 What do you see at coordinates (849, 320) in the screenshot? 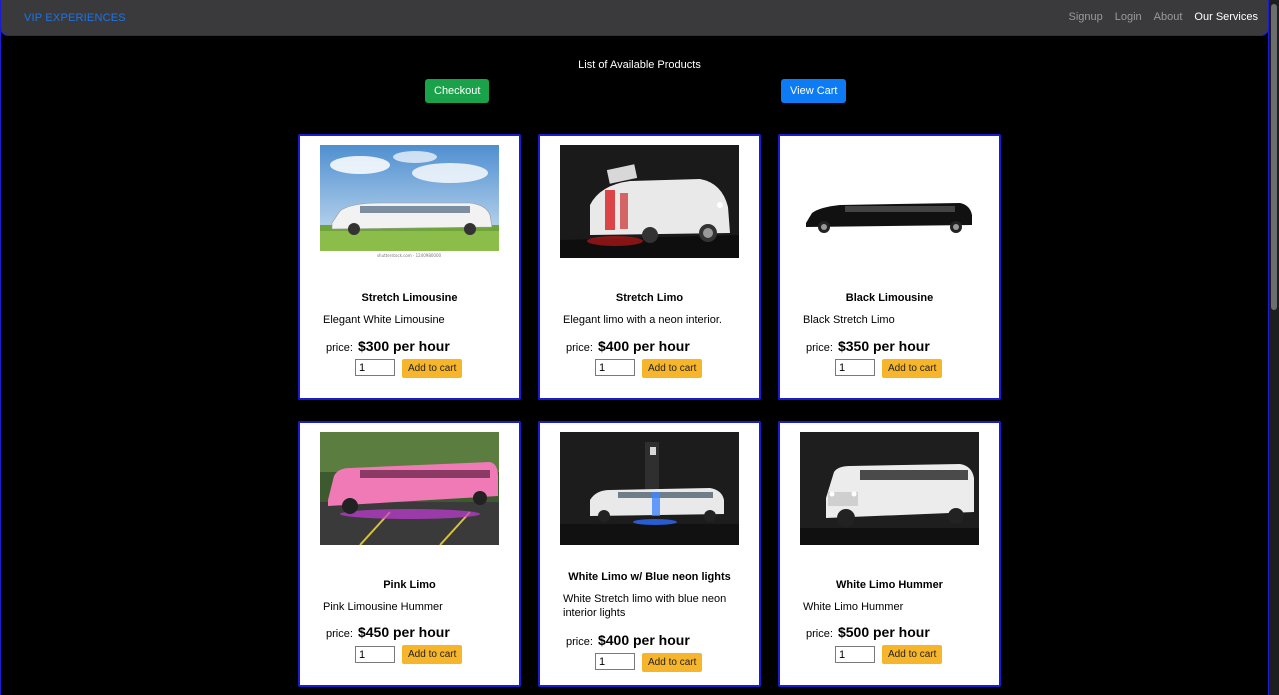
I see `product-description: Black Stretch Limo` at bounding box center [849, 320].